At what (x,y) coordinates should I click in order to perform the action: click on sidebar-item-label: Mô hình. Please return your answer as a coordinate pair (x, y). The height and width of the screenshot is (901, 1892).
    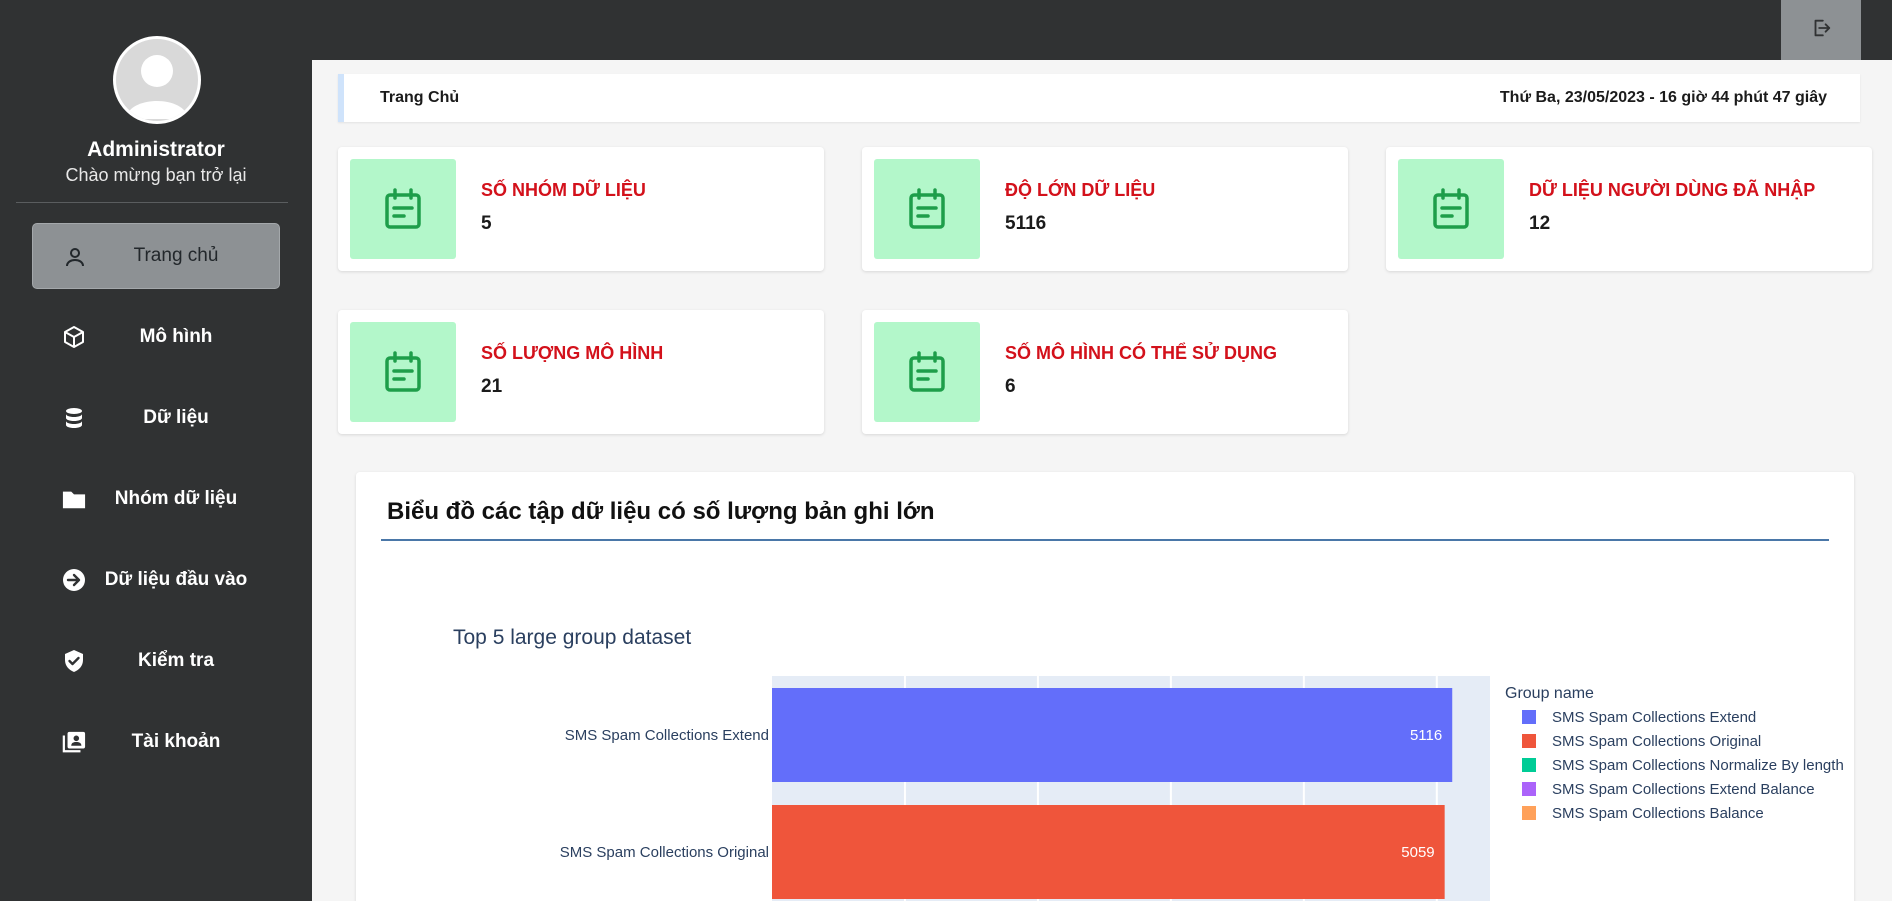
    Looking at the image, I should click on (176, 336).